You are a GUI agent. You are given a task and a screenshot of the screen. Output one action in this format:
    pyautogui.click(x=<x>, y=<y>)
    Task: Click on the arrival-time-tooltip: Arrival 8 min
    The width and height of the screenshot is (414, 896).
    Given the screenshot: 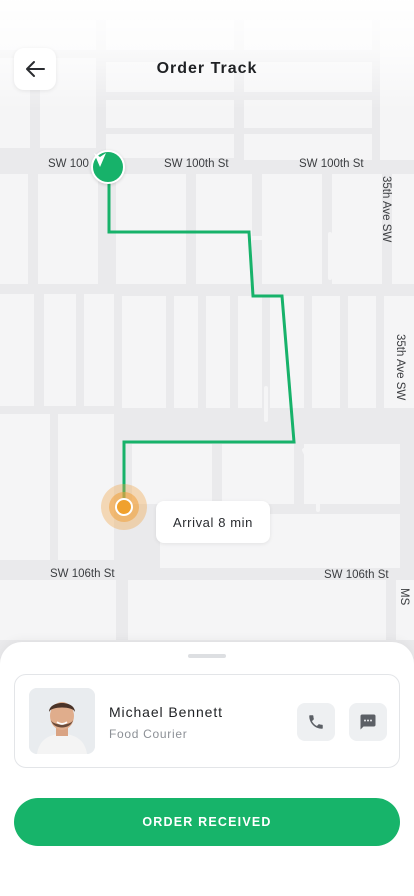 What is the action you would take?
    pyautogui.click(x=213, y=522)
    